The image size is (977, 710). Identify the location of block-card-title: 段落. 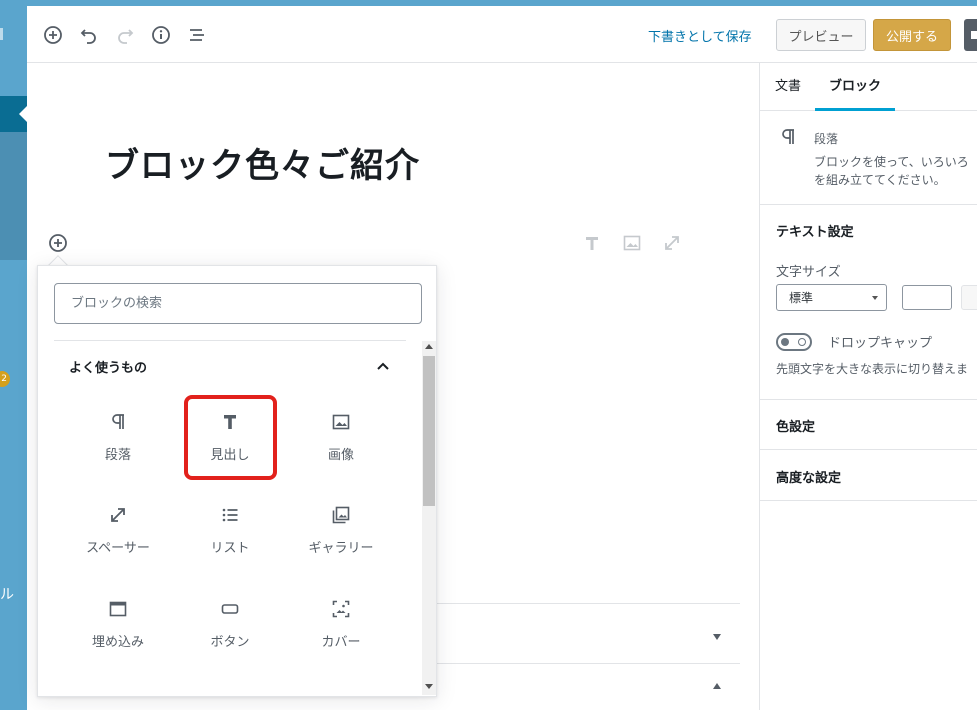
(826, 139).